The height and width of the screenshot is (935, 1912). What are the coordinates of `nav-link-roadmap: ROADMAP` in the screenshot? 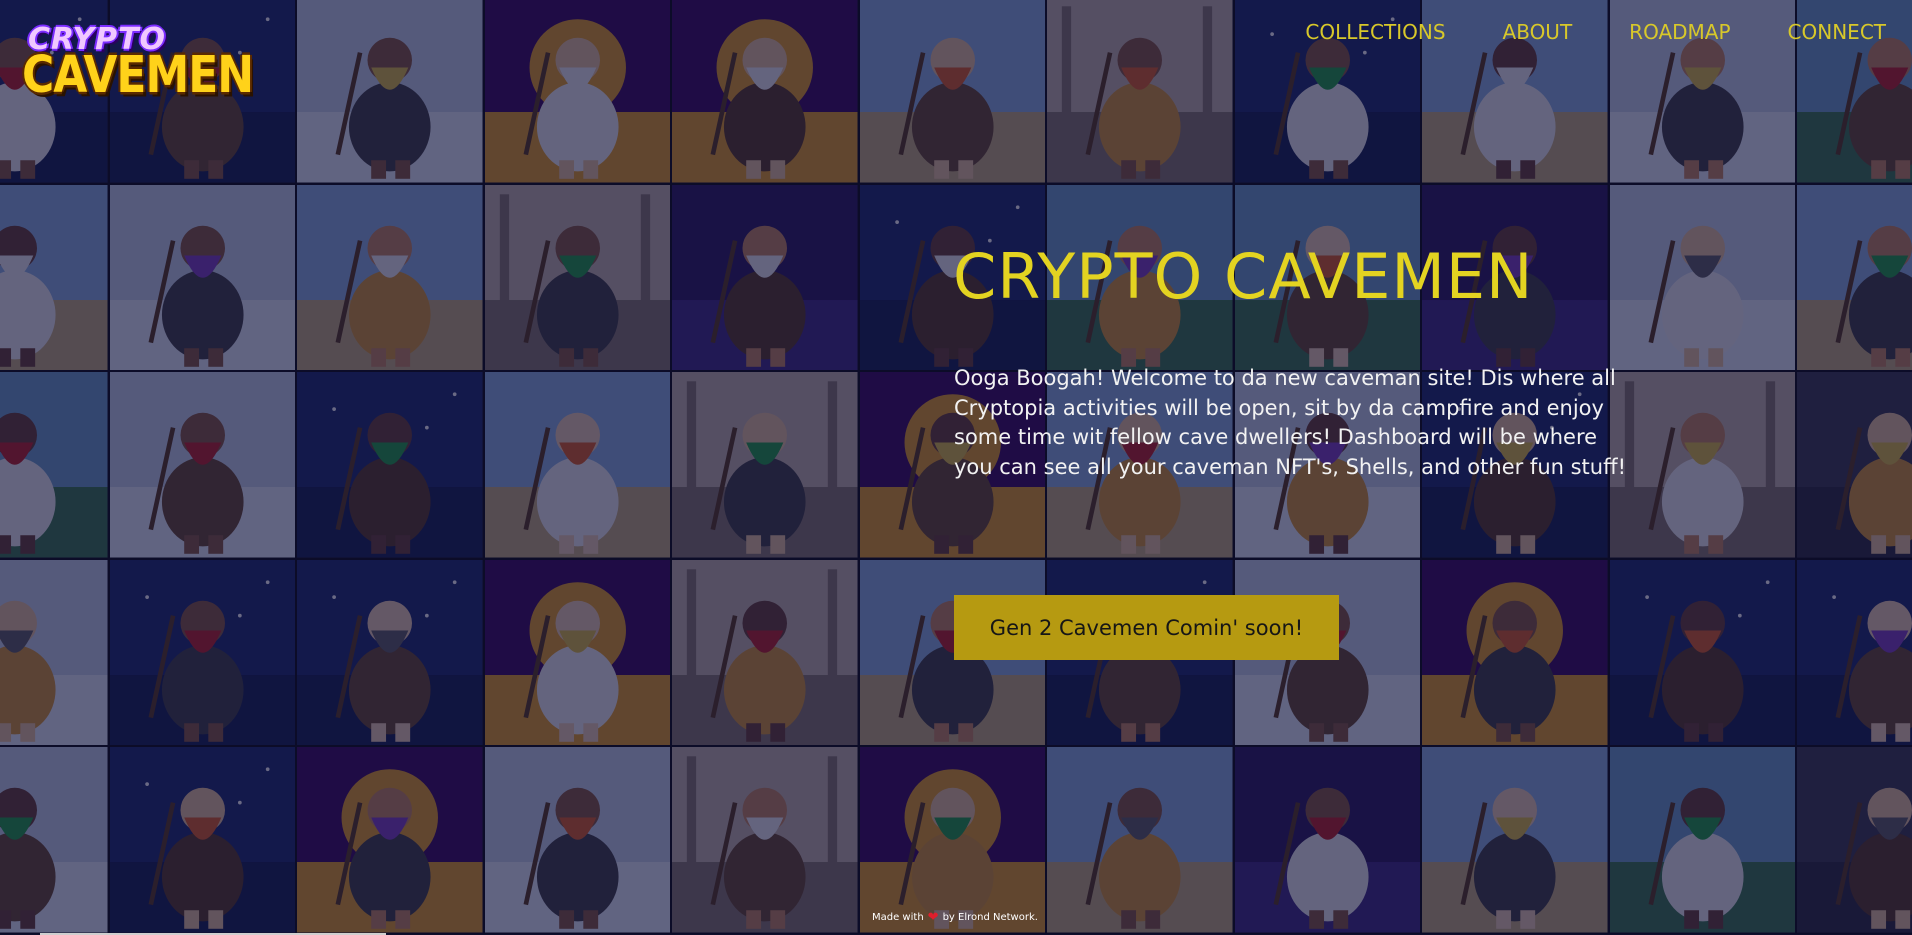 It's located at (1679, 32).